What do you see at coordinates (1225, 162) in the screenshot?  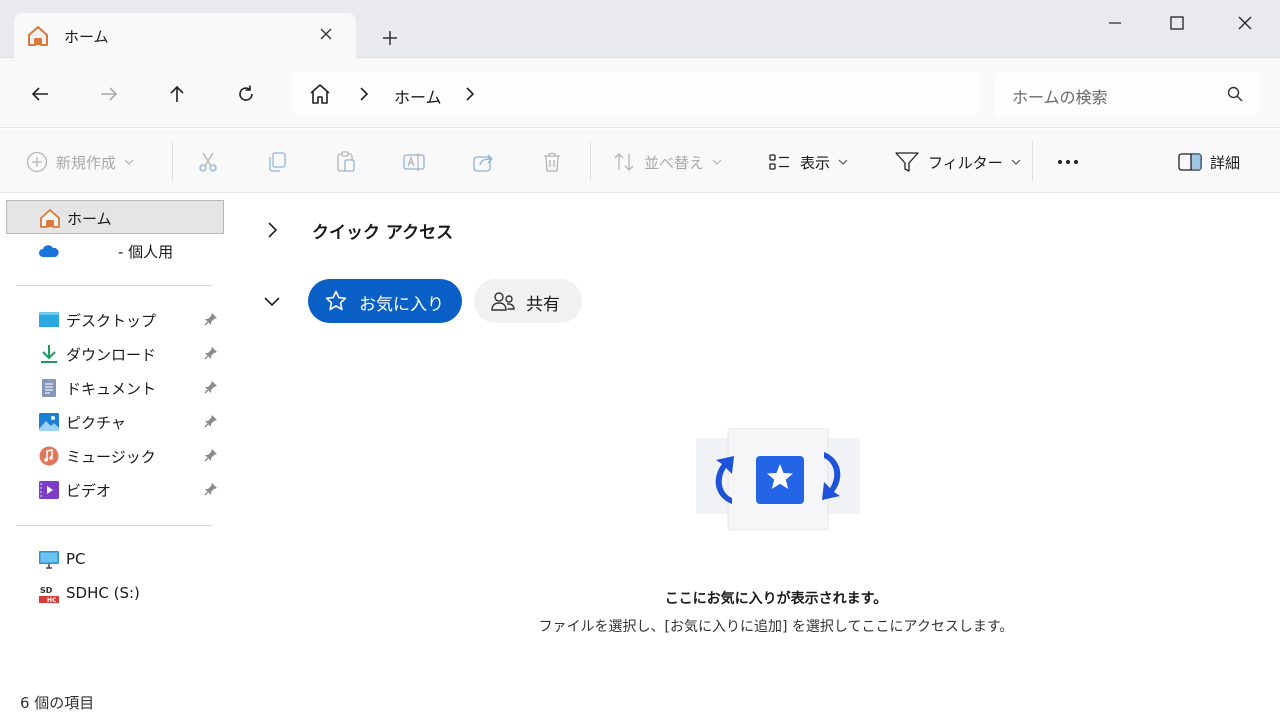 I see `details-label: 詳細` at bounding box center [1225, 162].